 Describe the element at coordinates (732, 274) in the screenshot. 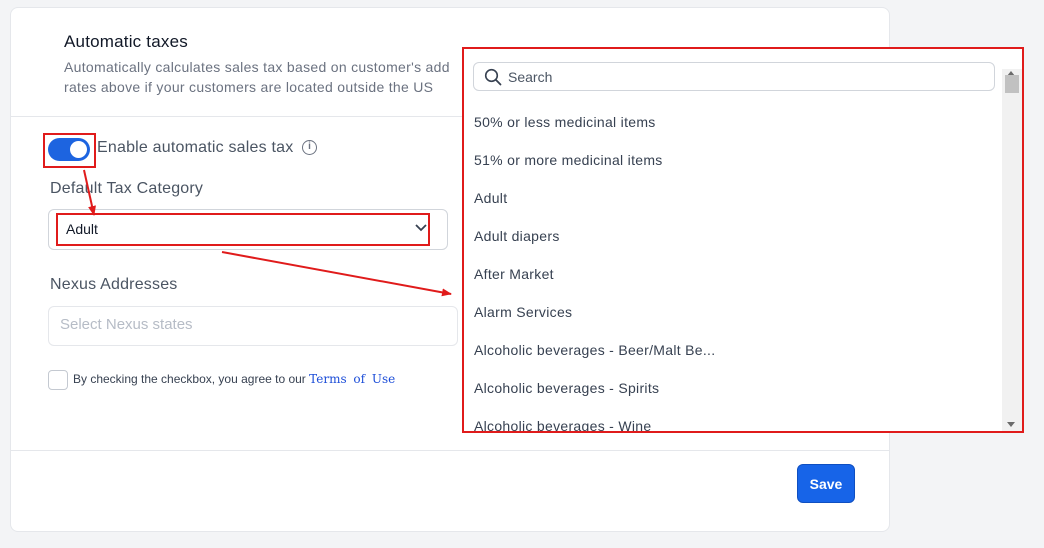

I see `dropdown-option: After Market` at that location.